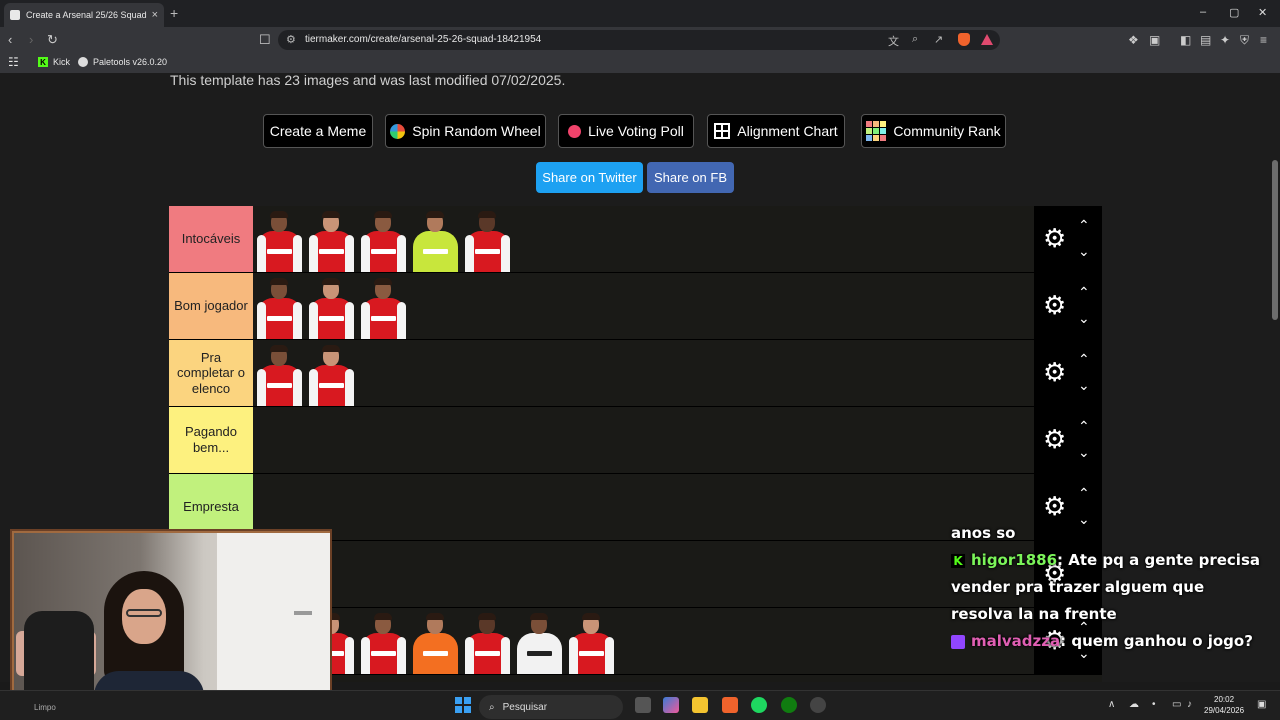 The image size is (1280, 720). I want to click on tier-label: Intocáveis, so click(211, 239).